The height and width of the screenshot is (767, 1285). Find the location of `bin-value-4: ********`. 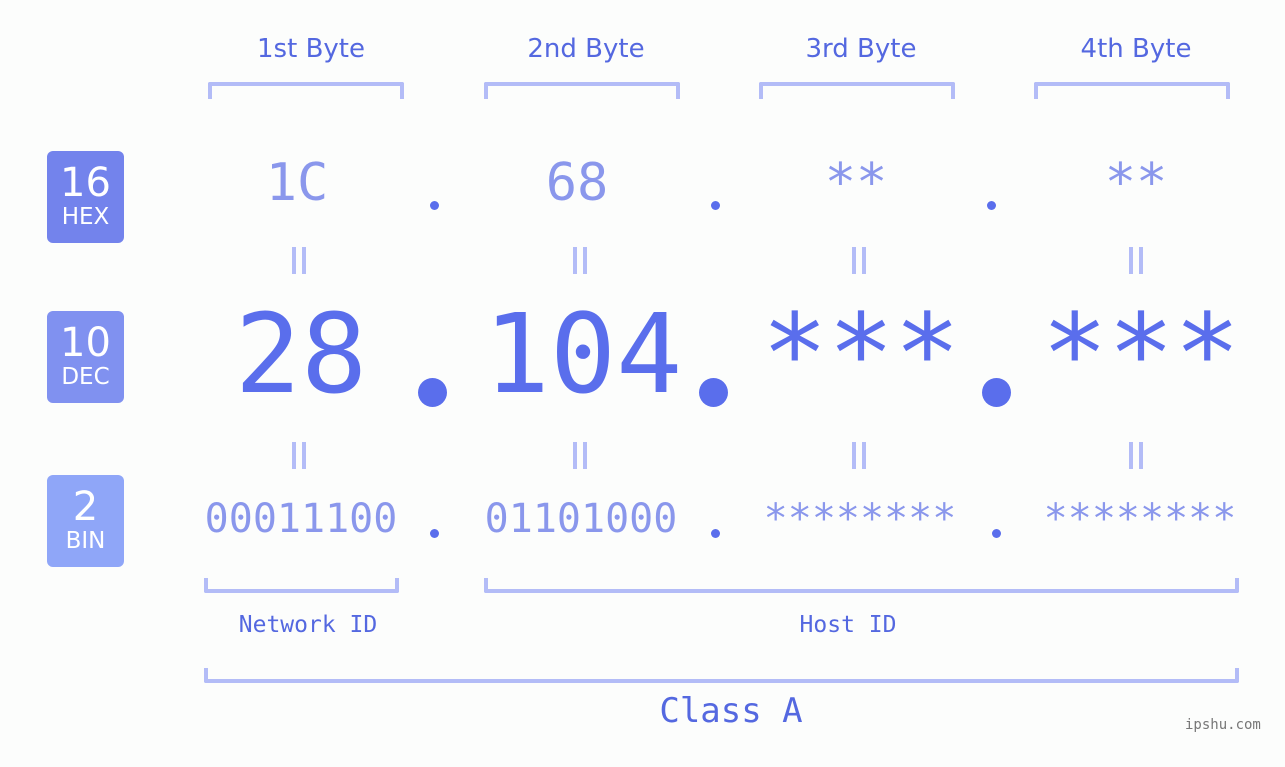

bin-value-4: ******** is located at coordinates (1140, 519).